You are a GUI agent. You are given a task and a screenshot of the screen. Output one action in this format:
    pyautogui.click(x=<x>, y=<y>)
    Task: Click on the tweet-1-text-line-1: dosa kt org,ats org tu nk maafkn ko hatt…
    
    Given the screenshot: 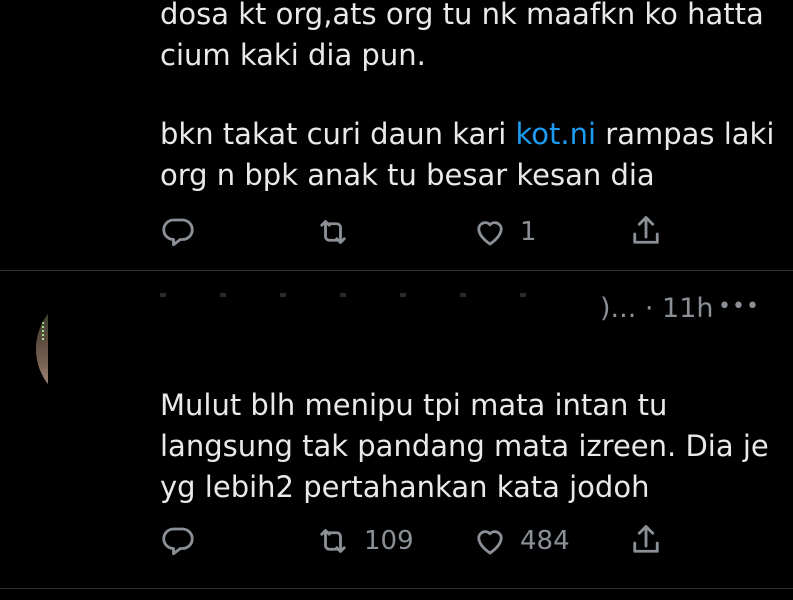 What is the action you would take?
    pyautogui.click(x=462, y=15)
    